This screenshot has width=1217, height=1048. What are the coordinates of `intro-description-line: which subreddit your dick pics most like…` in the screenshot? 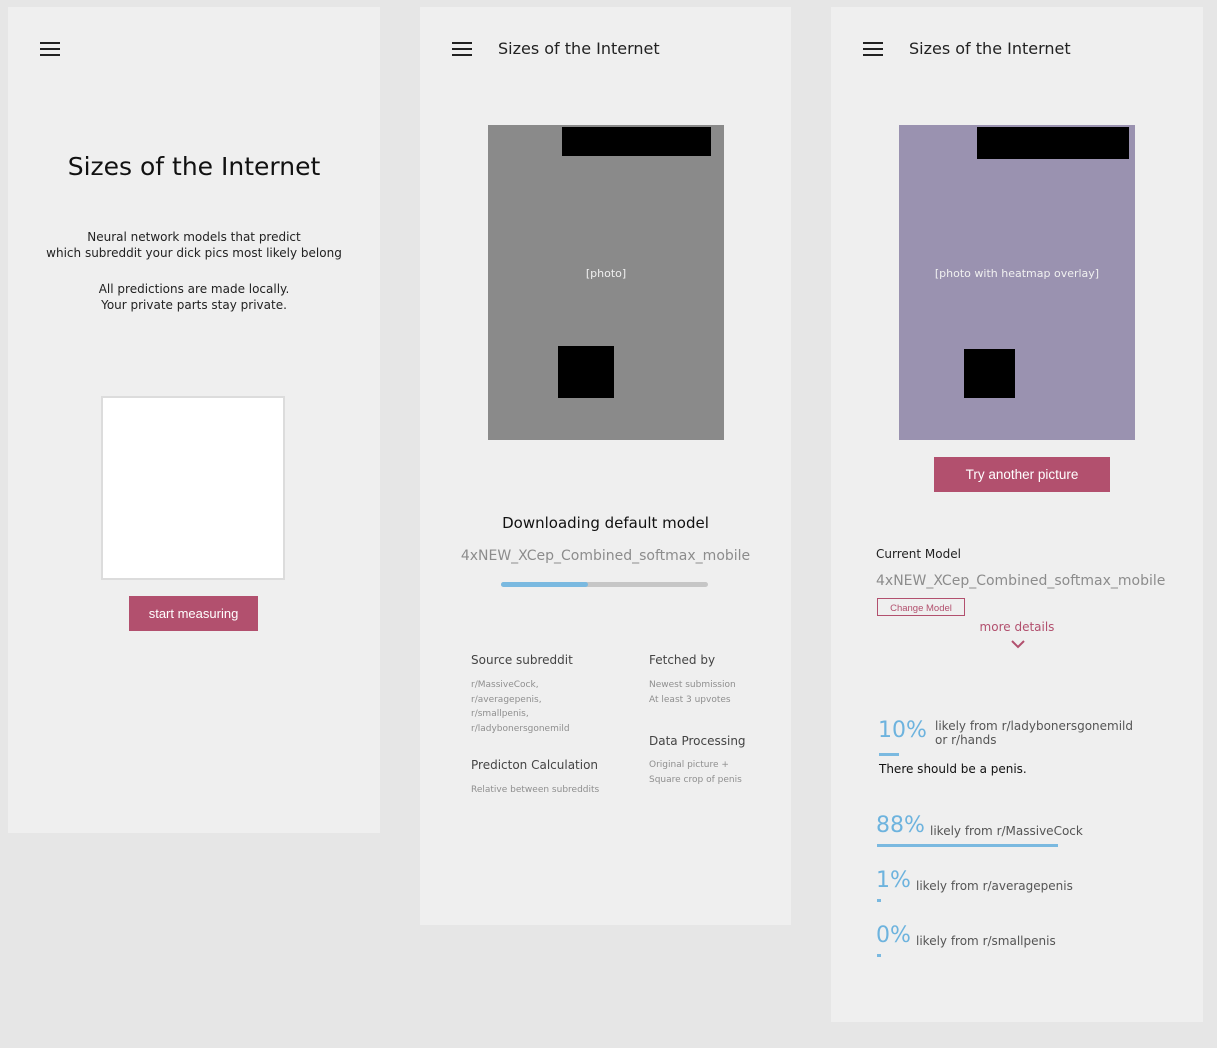 It's located at (194, 253).